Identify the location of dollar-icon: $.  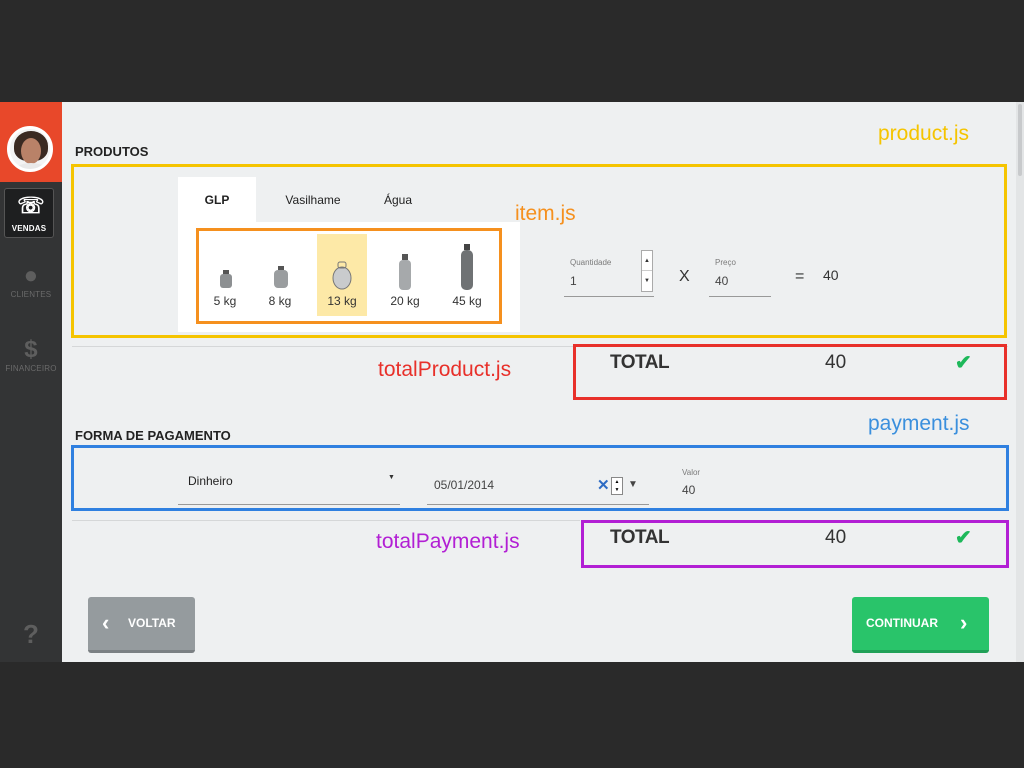
(31, 349).